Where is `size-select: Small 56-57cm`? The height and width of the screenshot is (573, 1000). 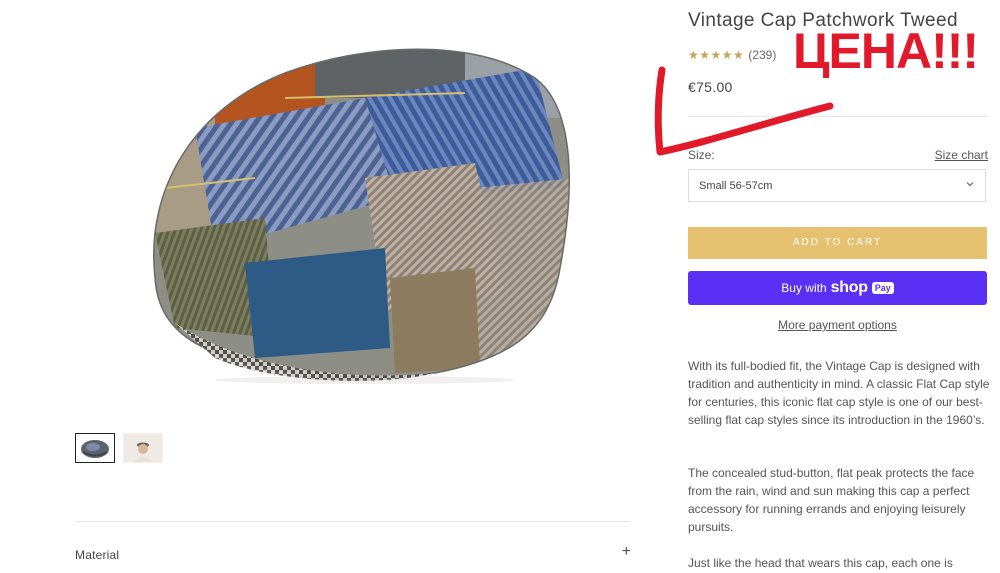
size-select: Small 56-57cm is located at coordinates (837, 185).